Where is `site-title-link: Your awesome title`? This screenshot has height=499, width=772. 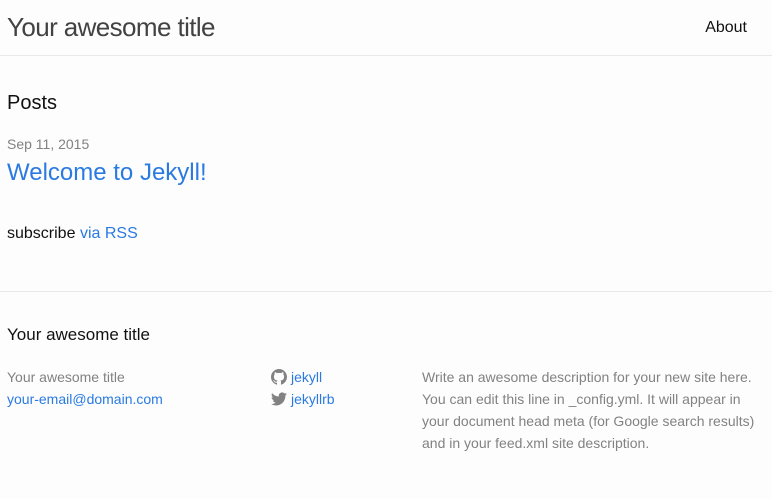 site-title-link: Your awesome title is located at coordinates (111, 27).